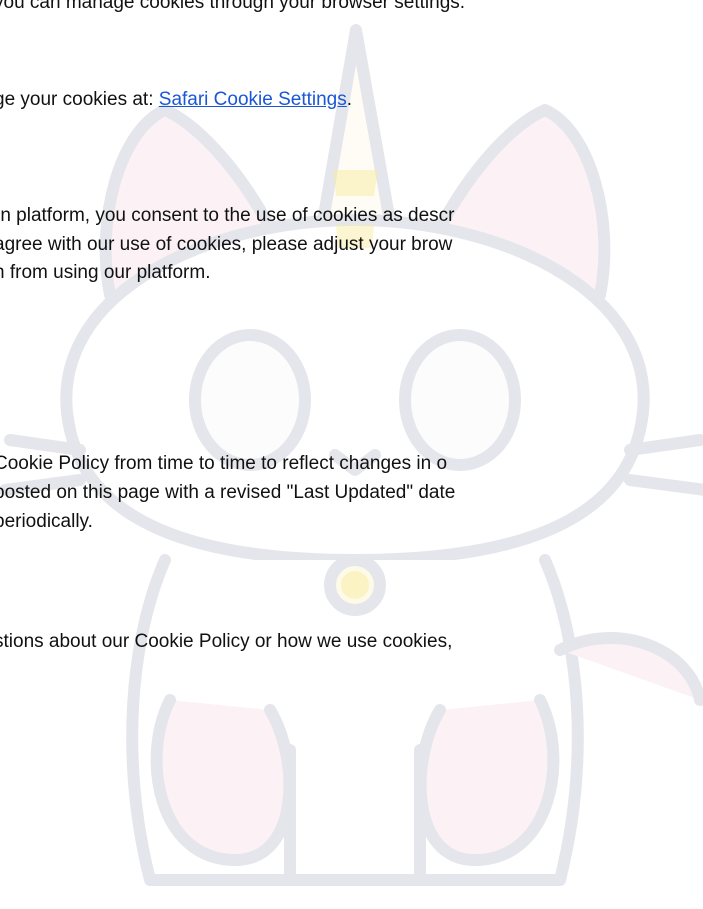 The height and width of the screenshot is (909, 703). I want to click on browser-line-prefix: ge your cookies at:, so click(79, 99).